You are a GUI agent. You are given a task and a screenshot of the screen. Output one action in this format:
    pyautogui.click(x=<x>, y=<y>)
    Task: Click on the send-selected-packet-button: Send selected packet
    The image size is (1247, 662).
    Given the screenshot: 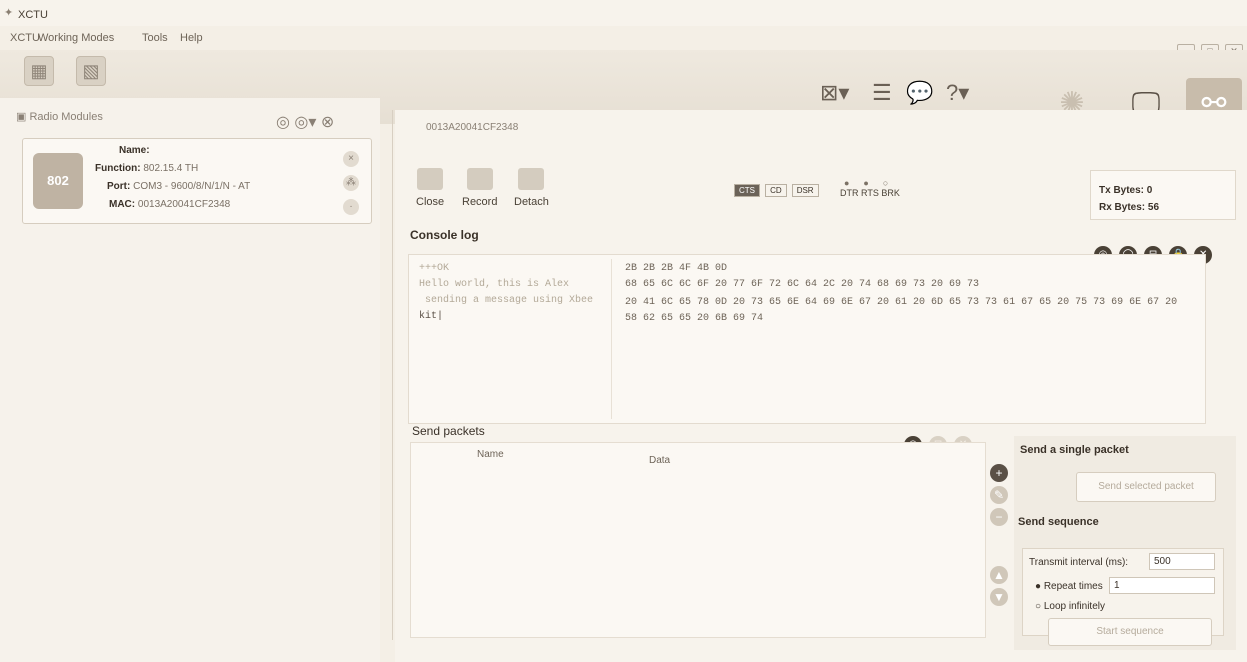 What is the action you would take?
    pyautogui.click(x=1146, y=487)
    